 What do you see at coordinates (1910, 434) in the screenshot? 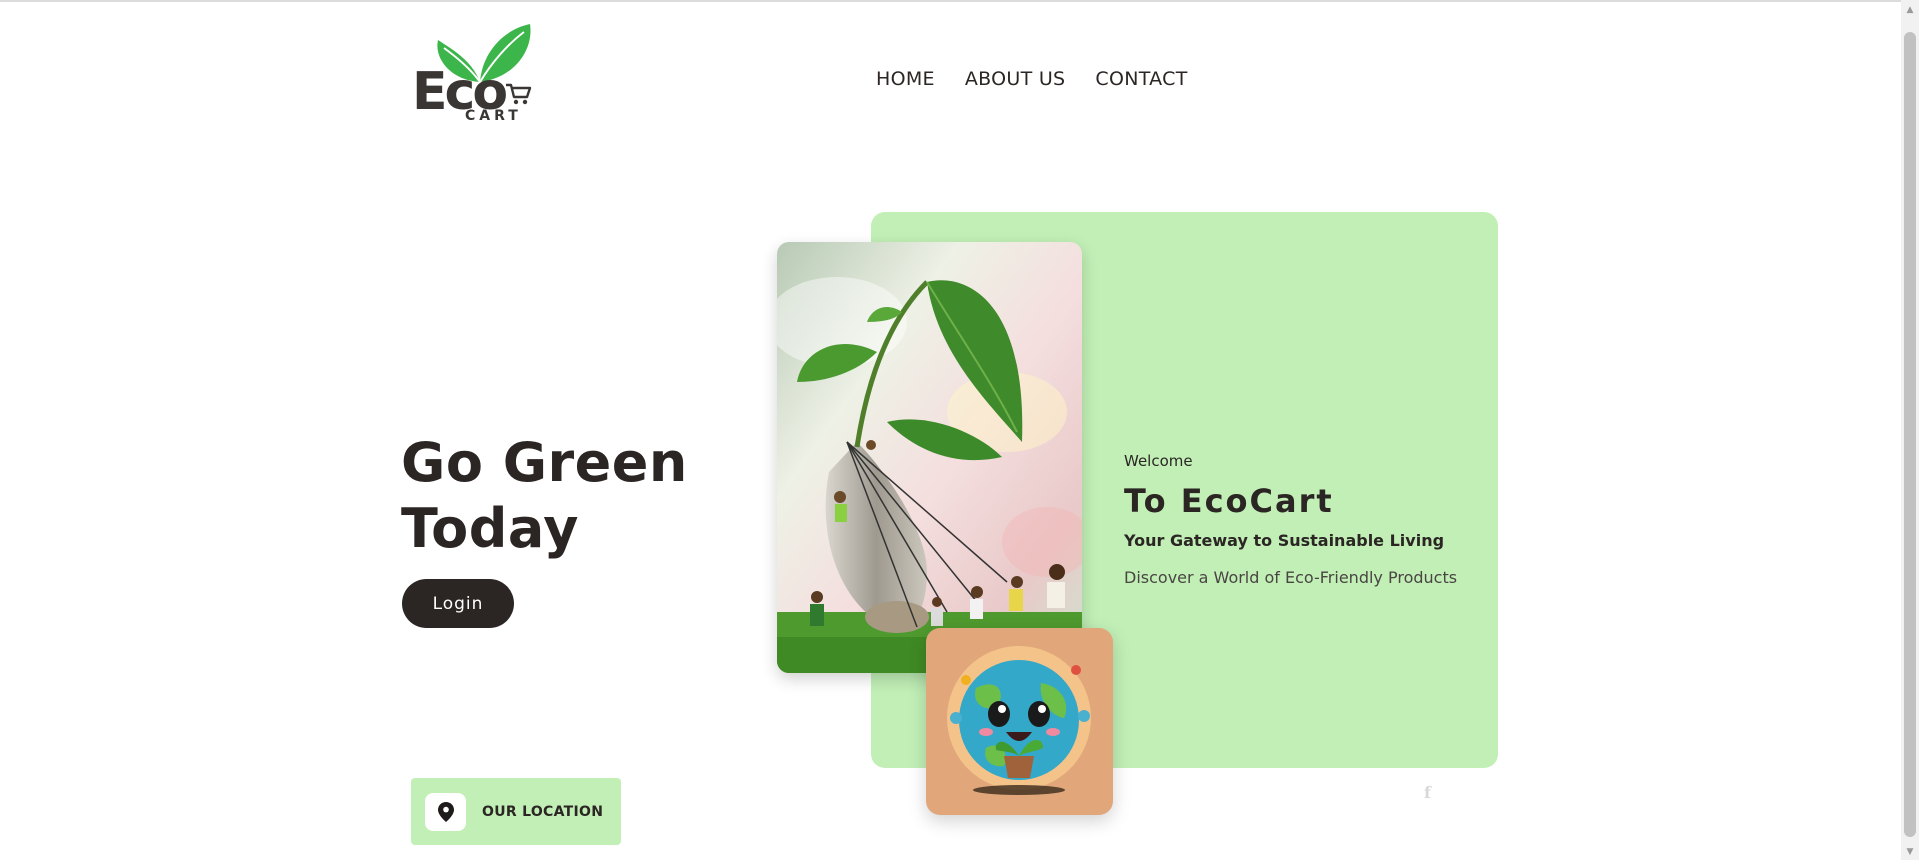
I see `scroll-thumb` at bounding box center [1910, 434].